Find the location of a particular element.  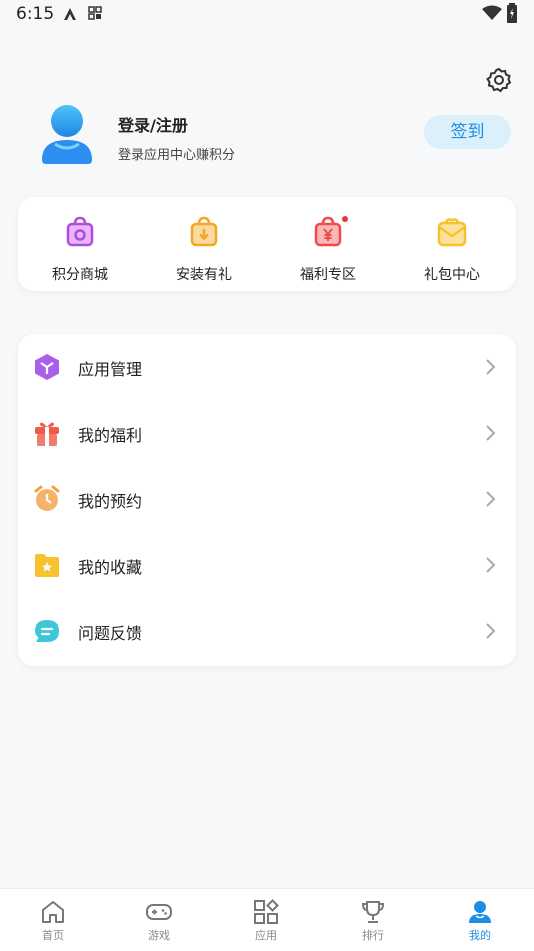

menu-item-my-favorites: 我的收藏 is located at coordinates (267, 565).